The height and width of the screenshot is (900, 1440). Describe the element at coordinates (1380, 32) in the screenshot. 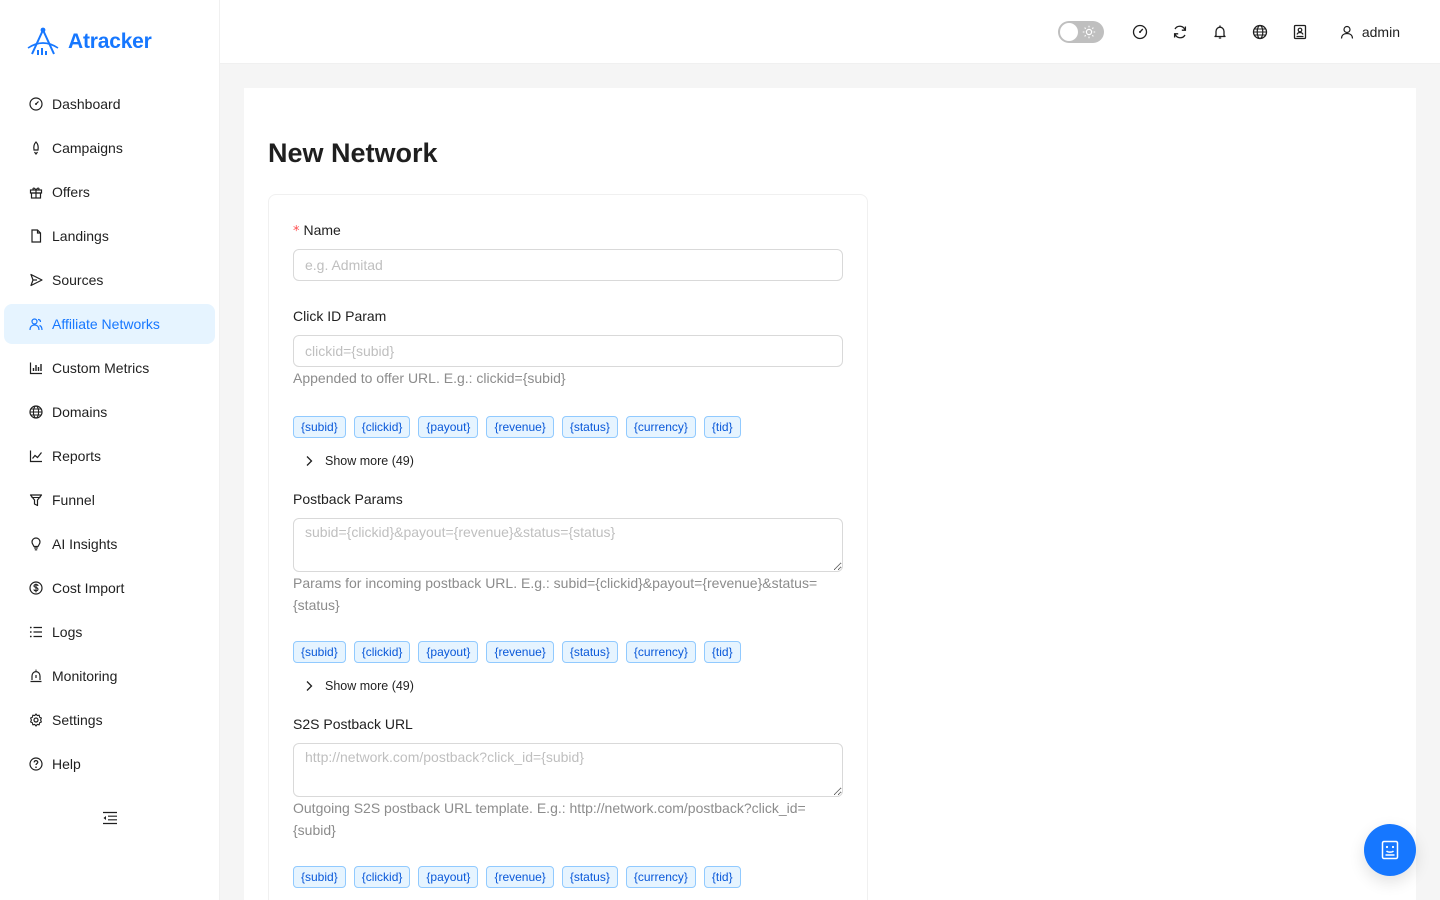

I see `username: admin` at that location.